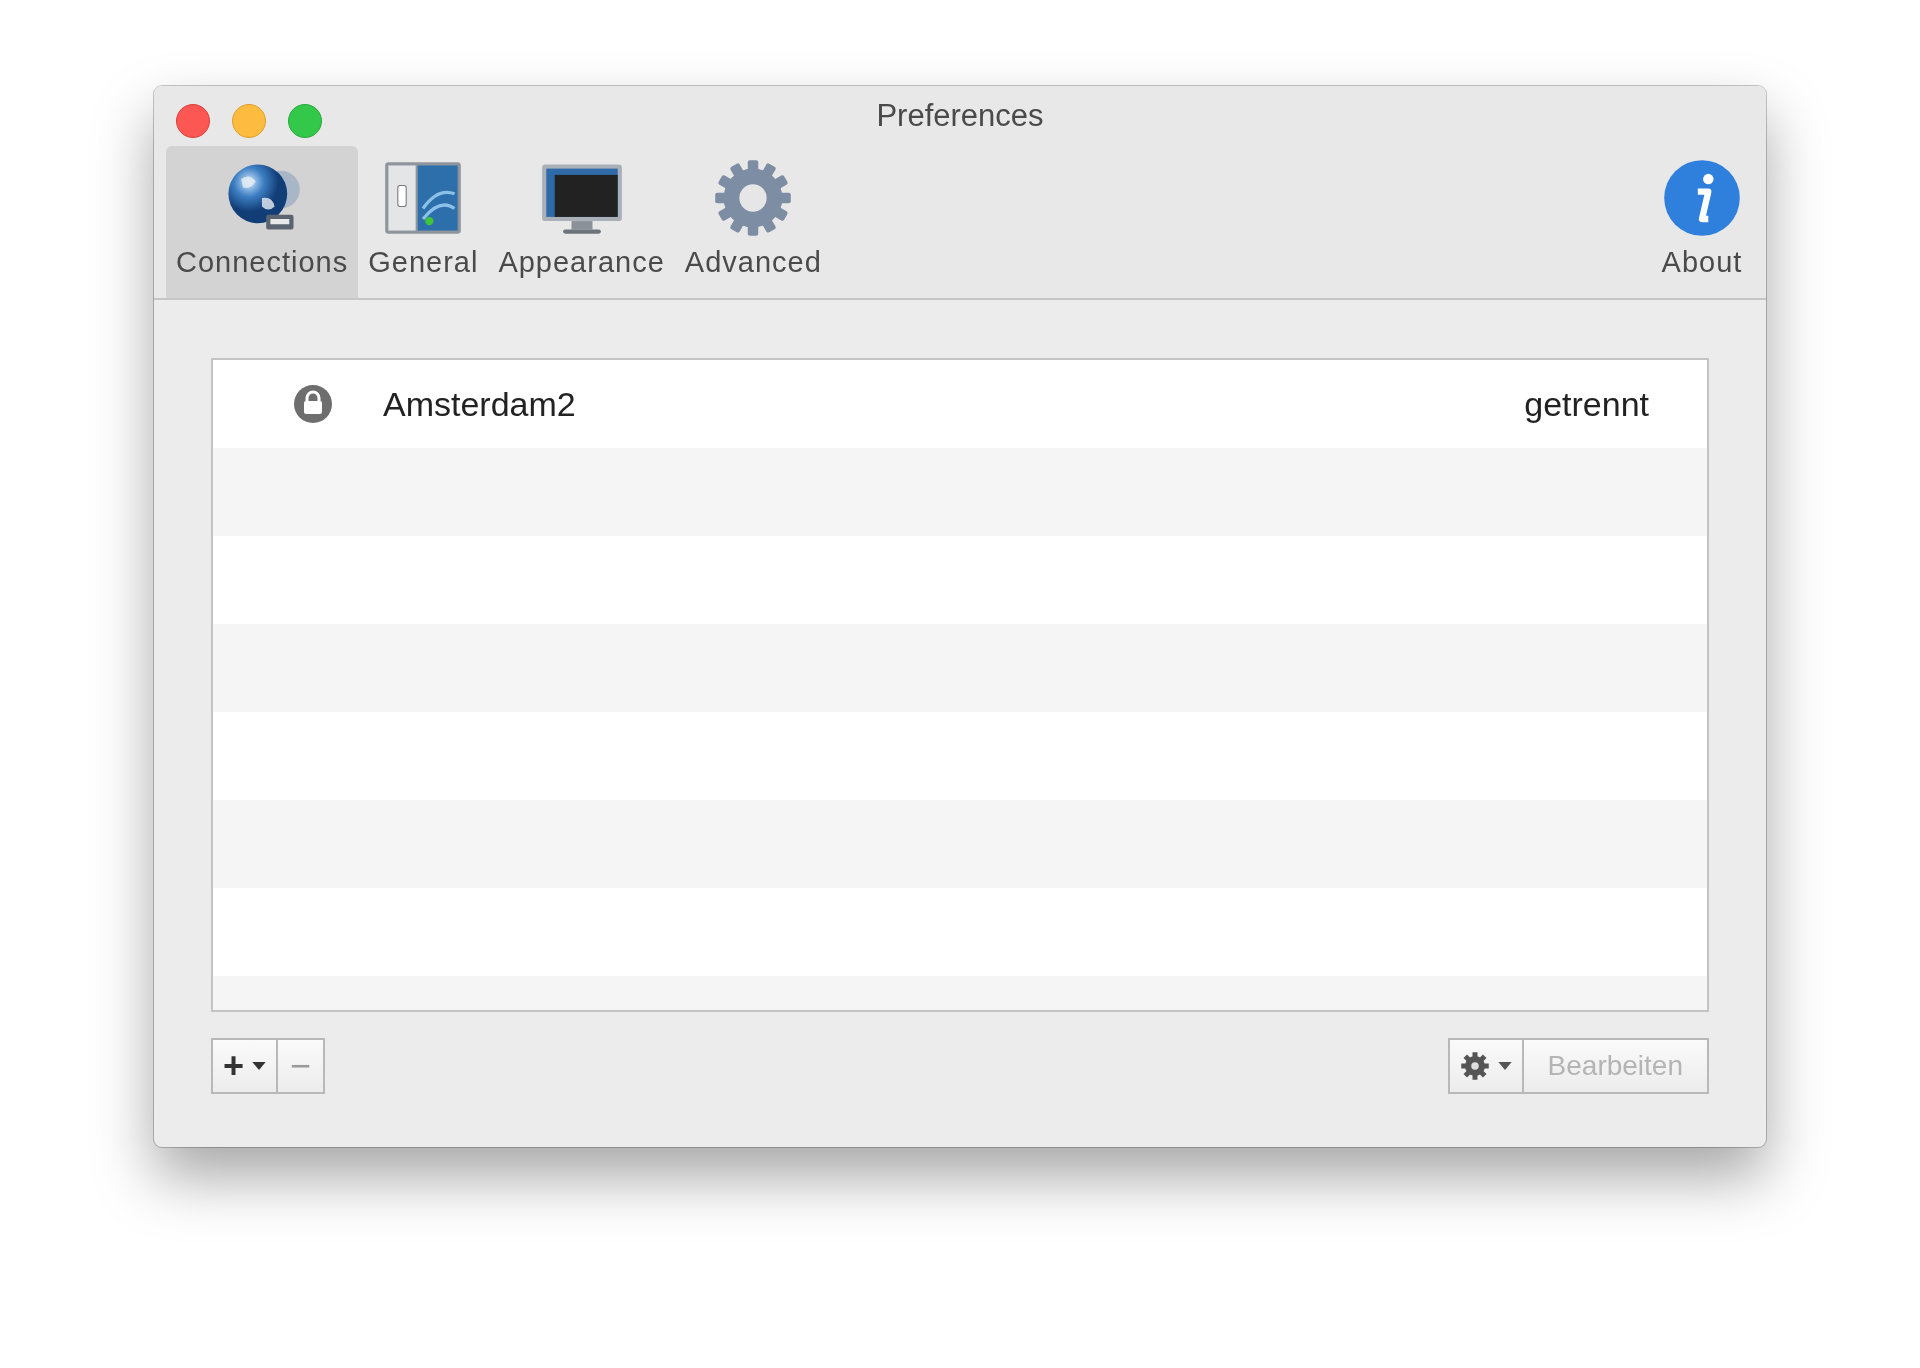  I want to click on toolbar-tab: Appearance, so click(581, 222).